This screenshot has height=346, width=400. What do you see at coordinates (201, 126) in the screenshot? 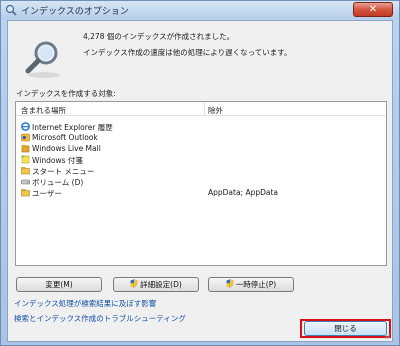
I see `list-item: Internet Explorer 履歴` at bounding box center [201, 126].